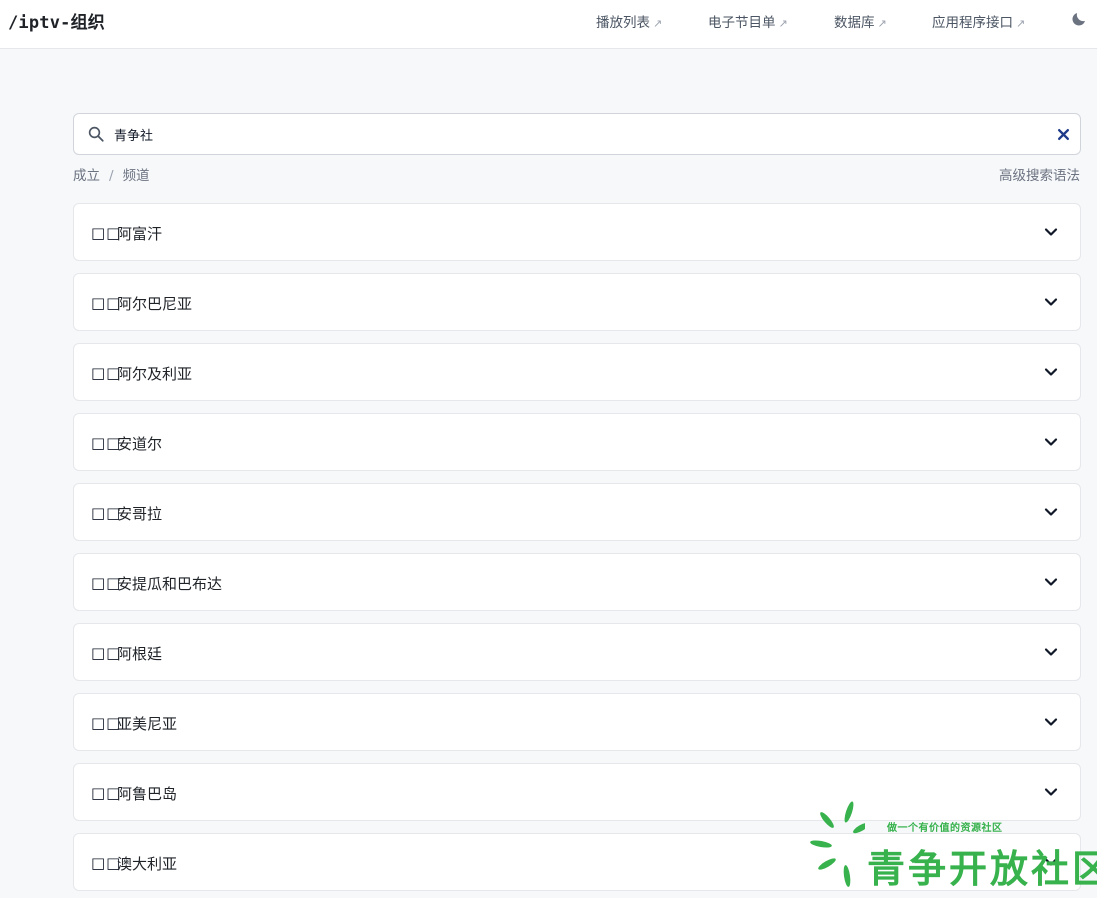  Describe the element at coordinates (1079, 19) in the screenshot. I see `moon-icon` at that location.